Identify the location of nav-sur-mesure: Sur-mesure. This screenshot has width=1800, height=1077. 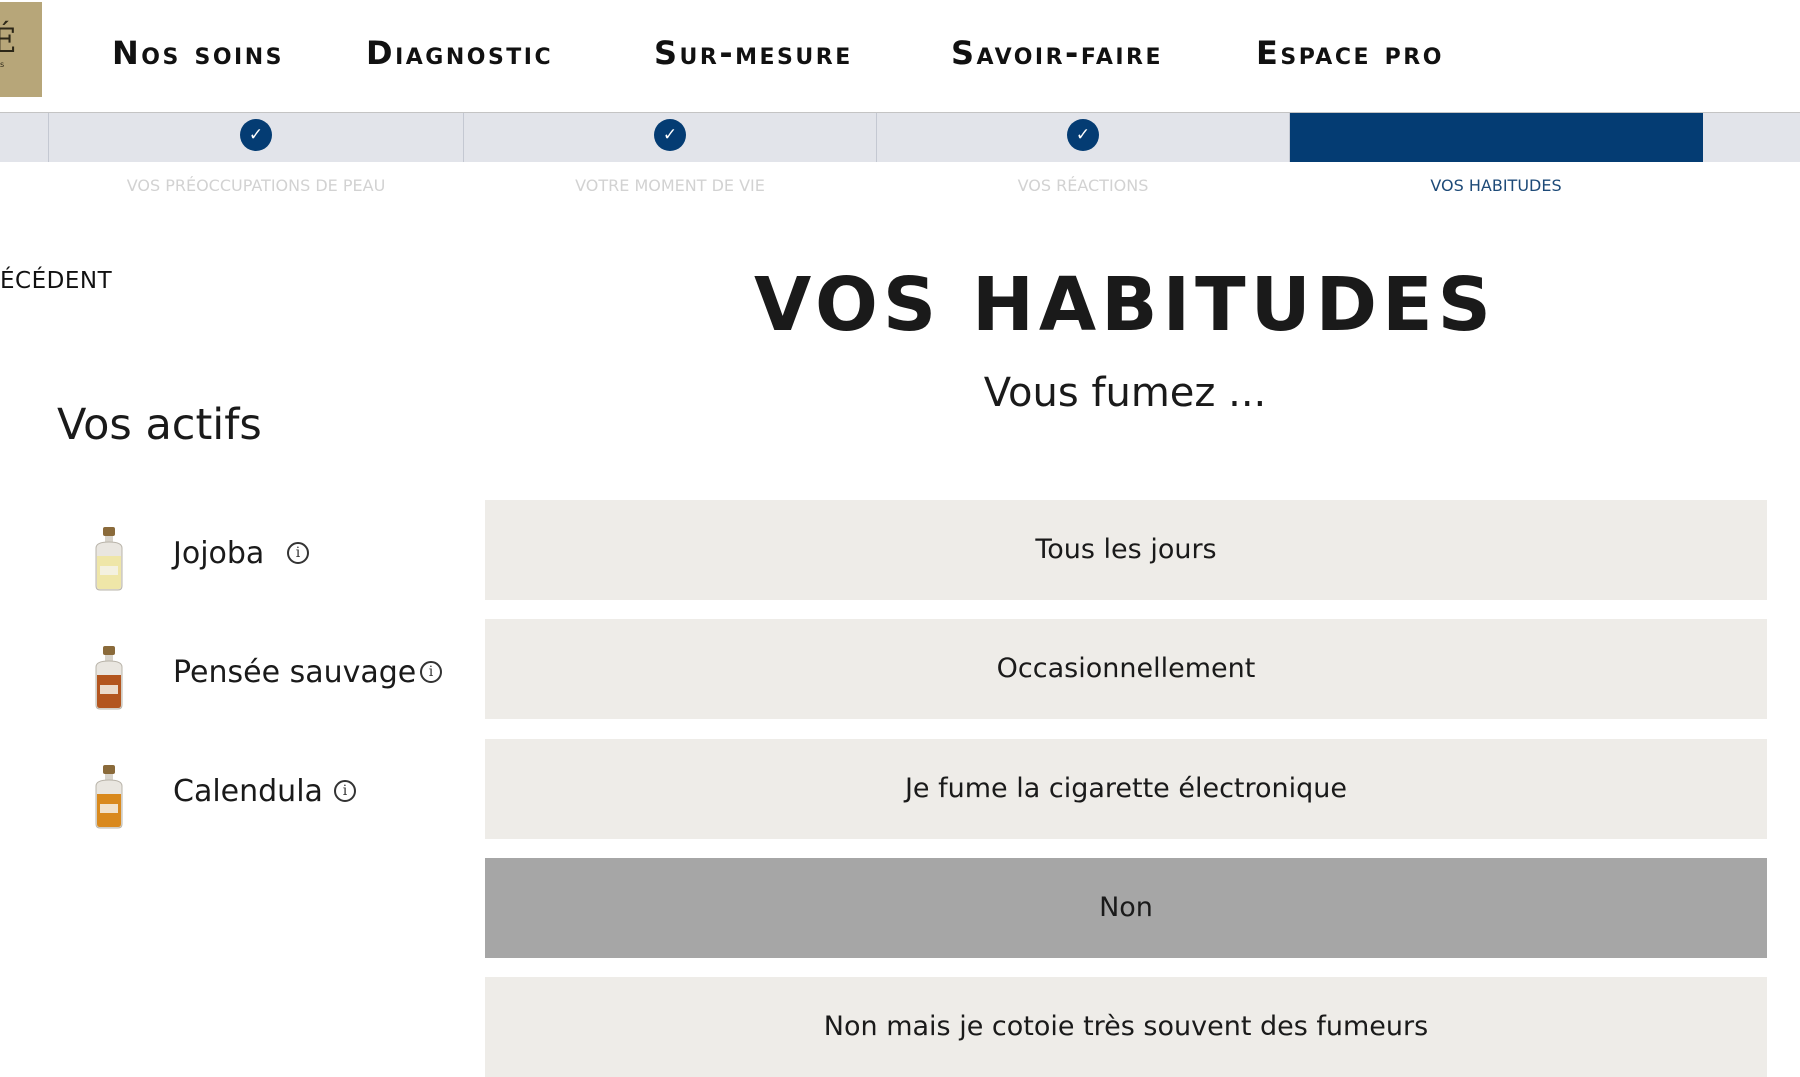
(753, 53).